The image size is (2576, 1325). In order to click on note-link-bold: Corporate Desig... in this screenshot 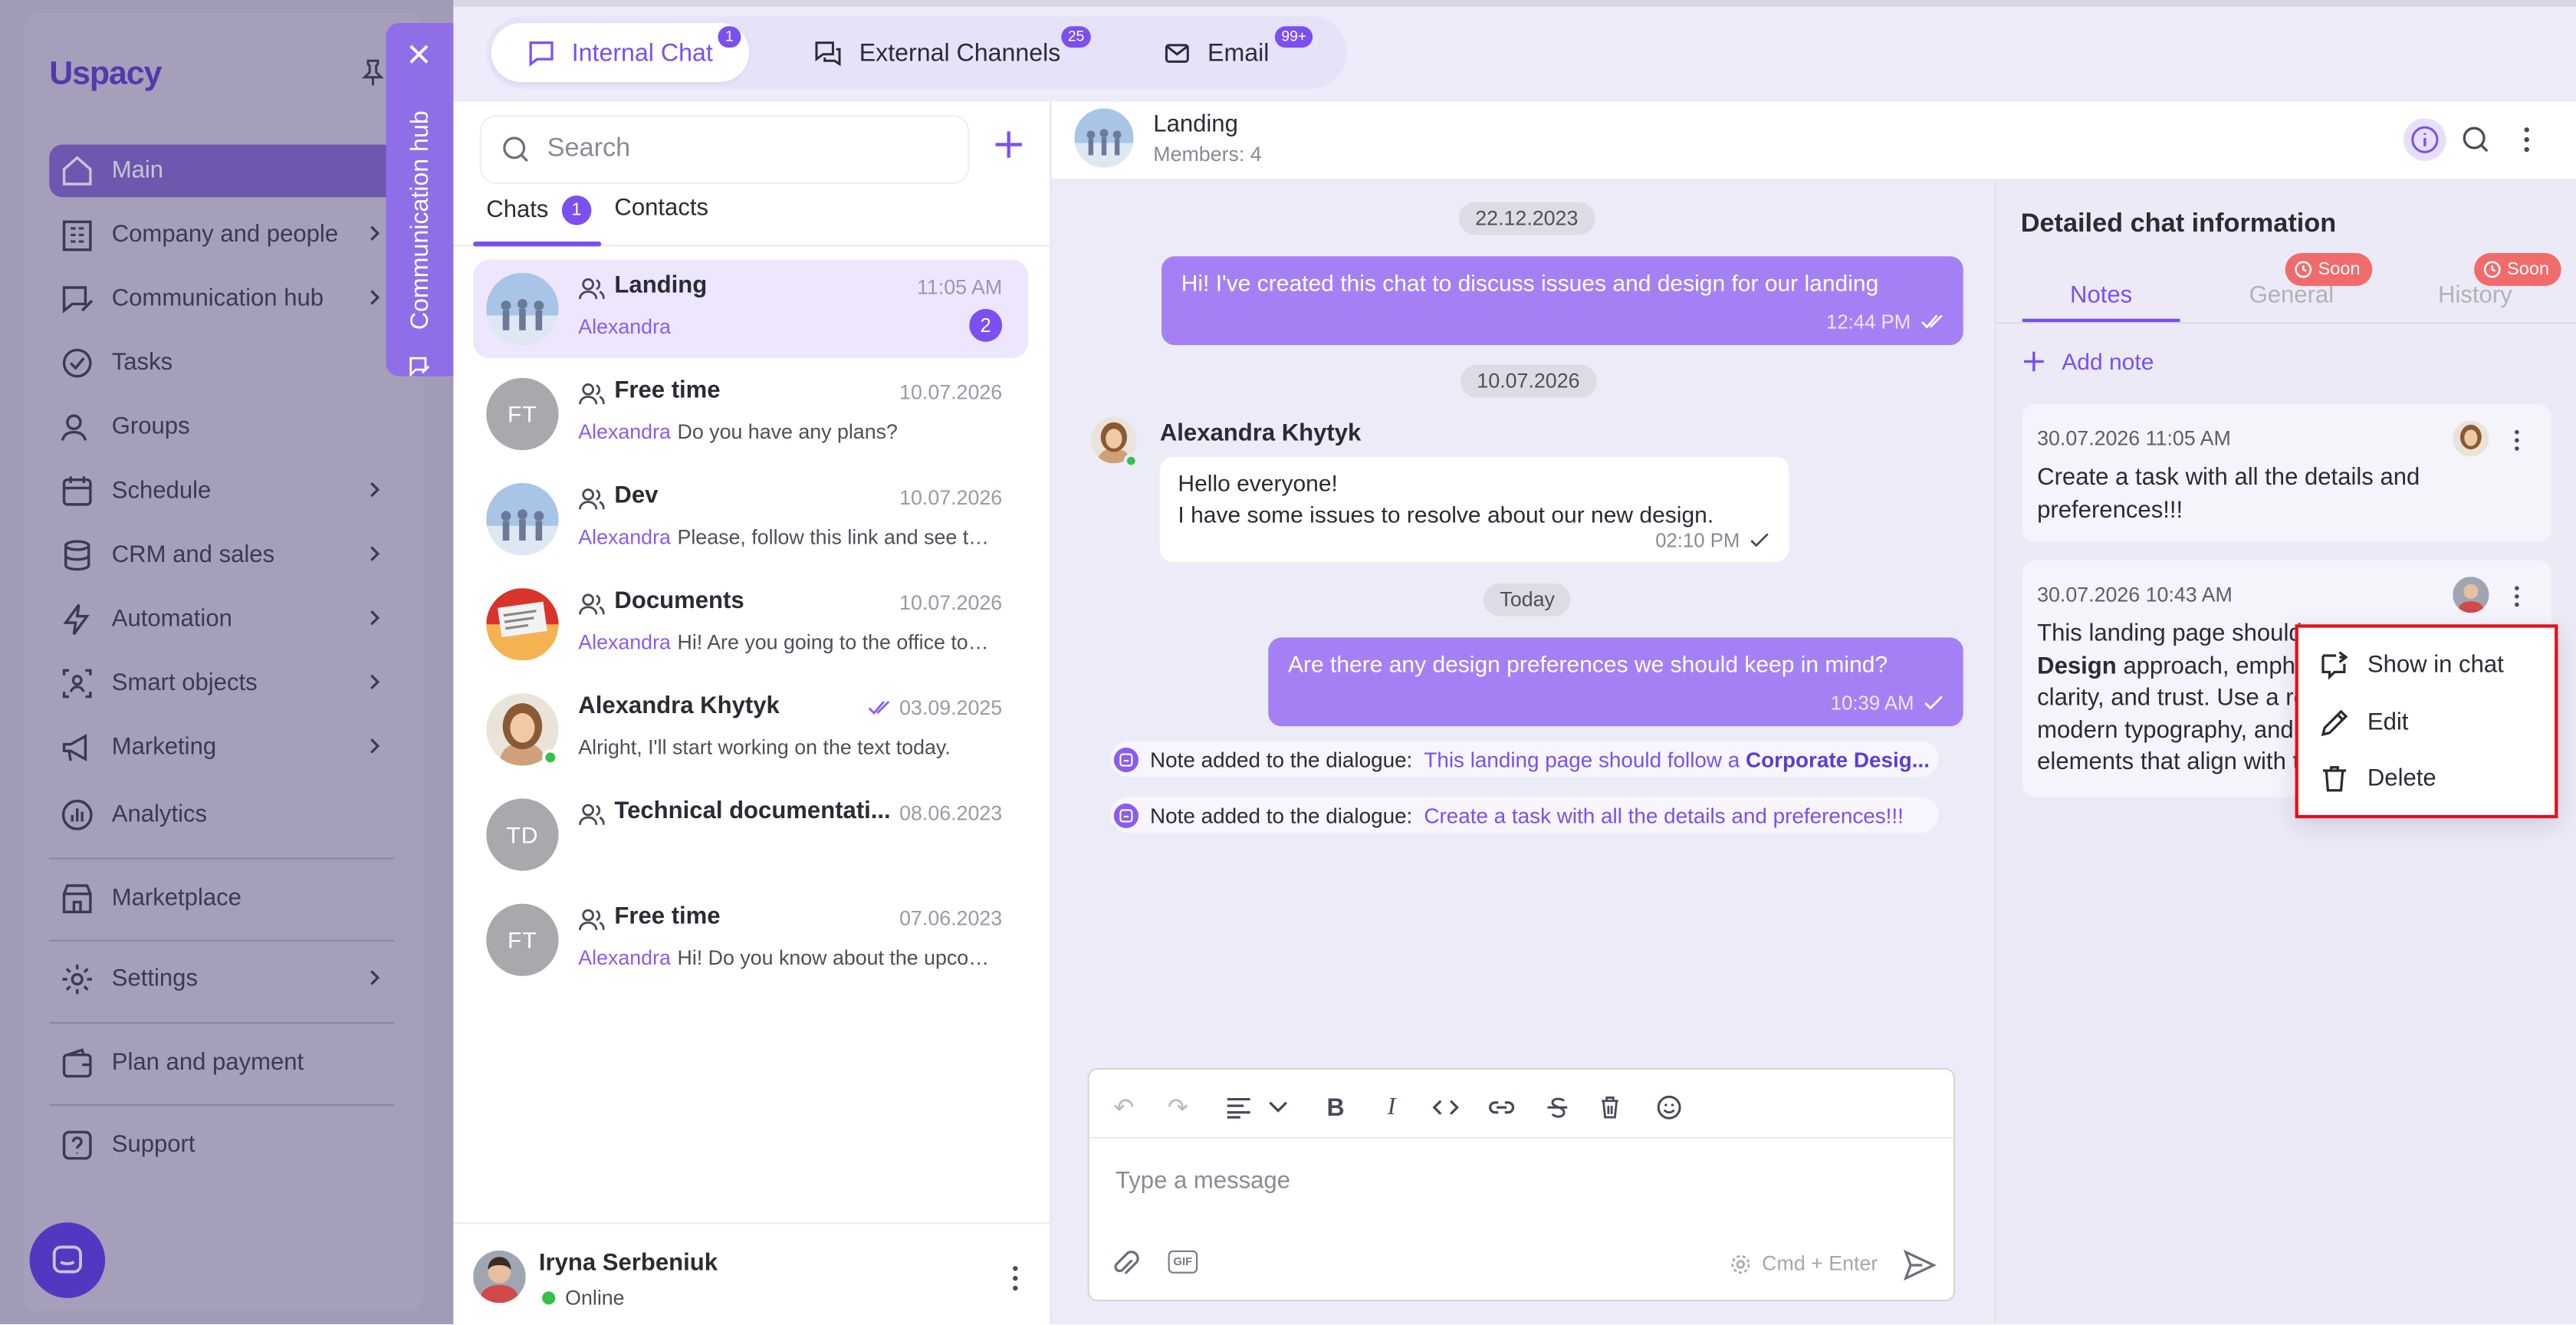, I will do `click(1838, 759)`.